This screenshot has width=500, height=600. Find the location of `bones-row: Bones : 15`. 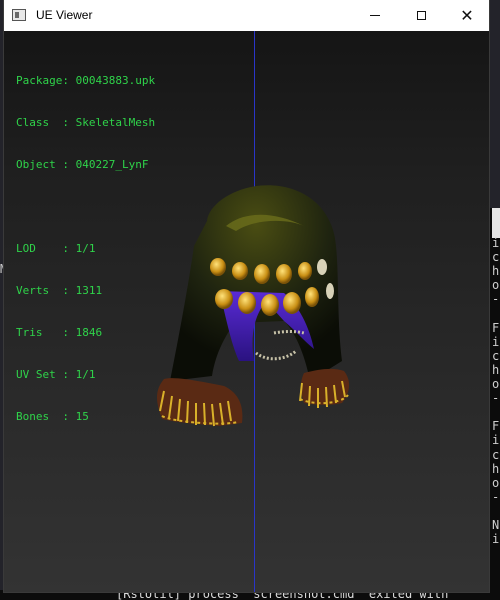

bones-row: Bones : 15 is located at coordinates (85, 417).